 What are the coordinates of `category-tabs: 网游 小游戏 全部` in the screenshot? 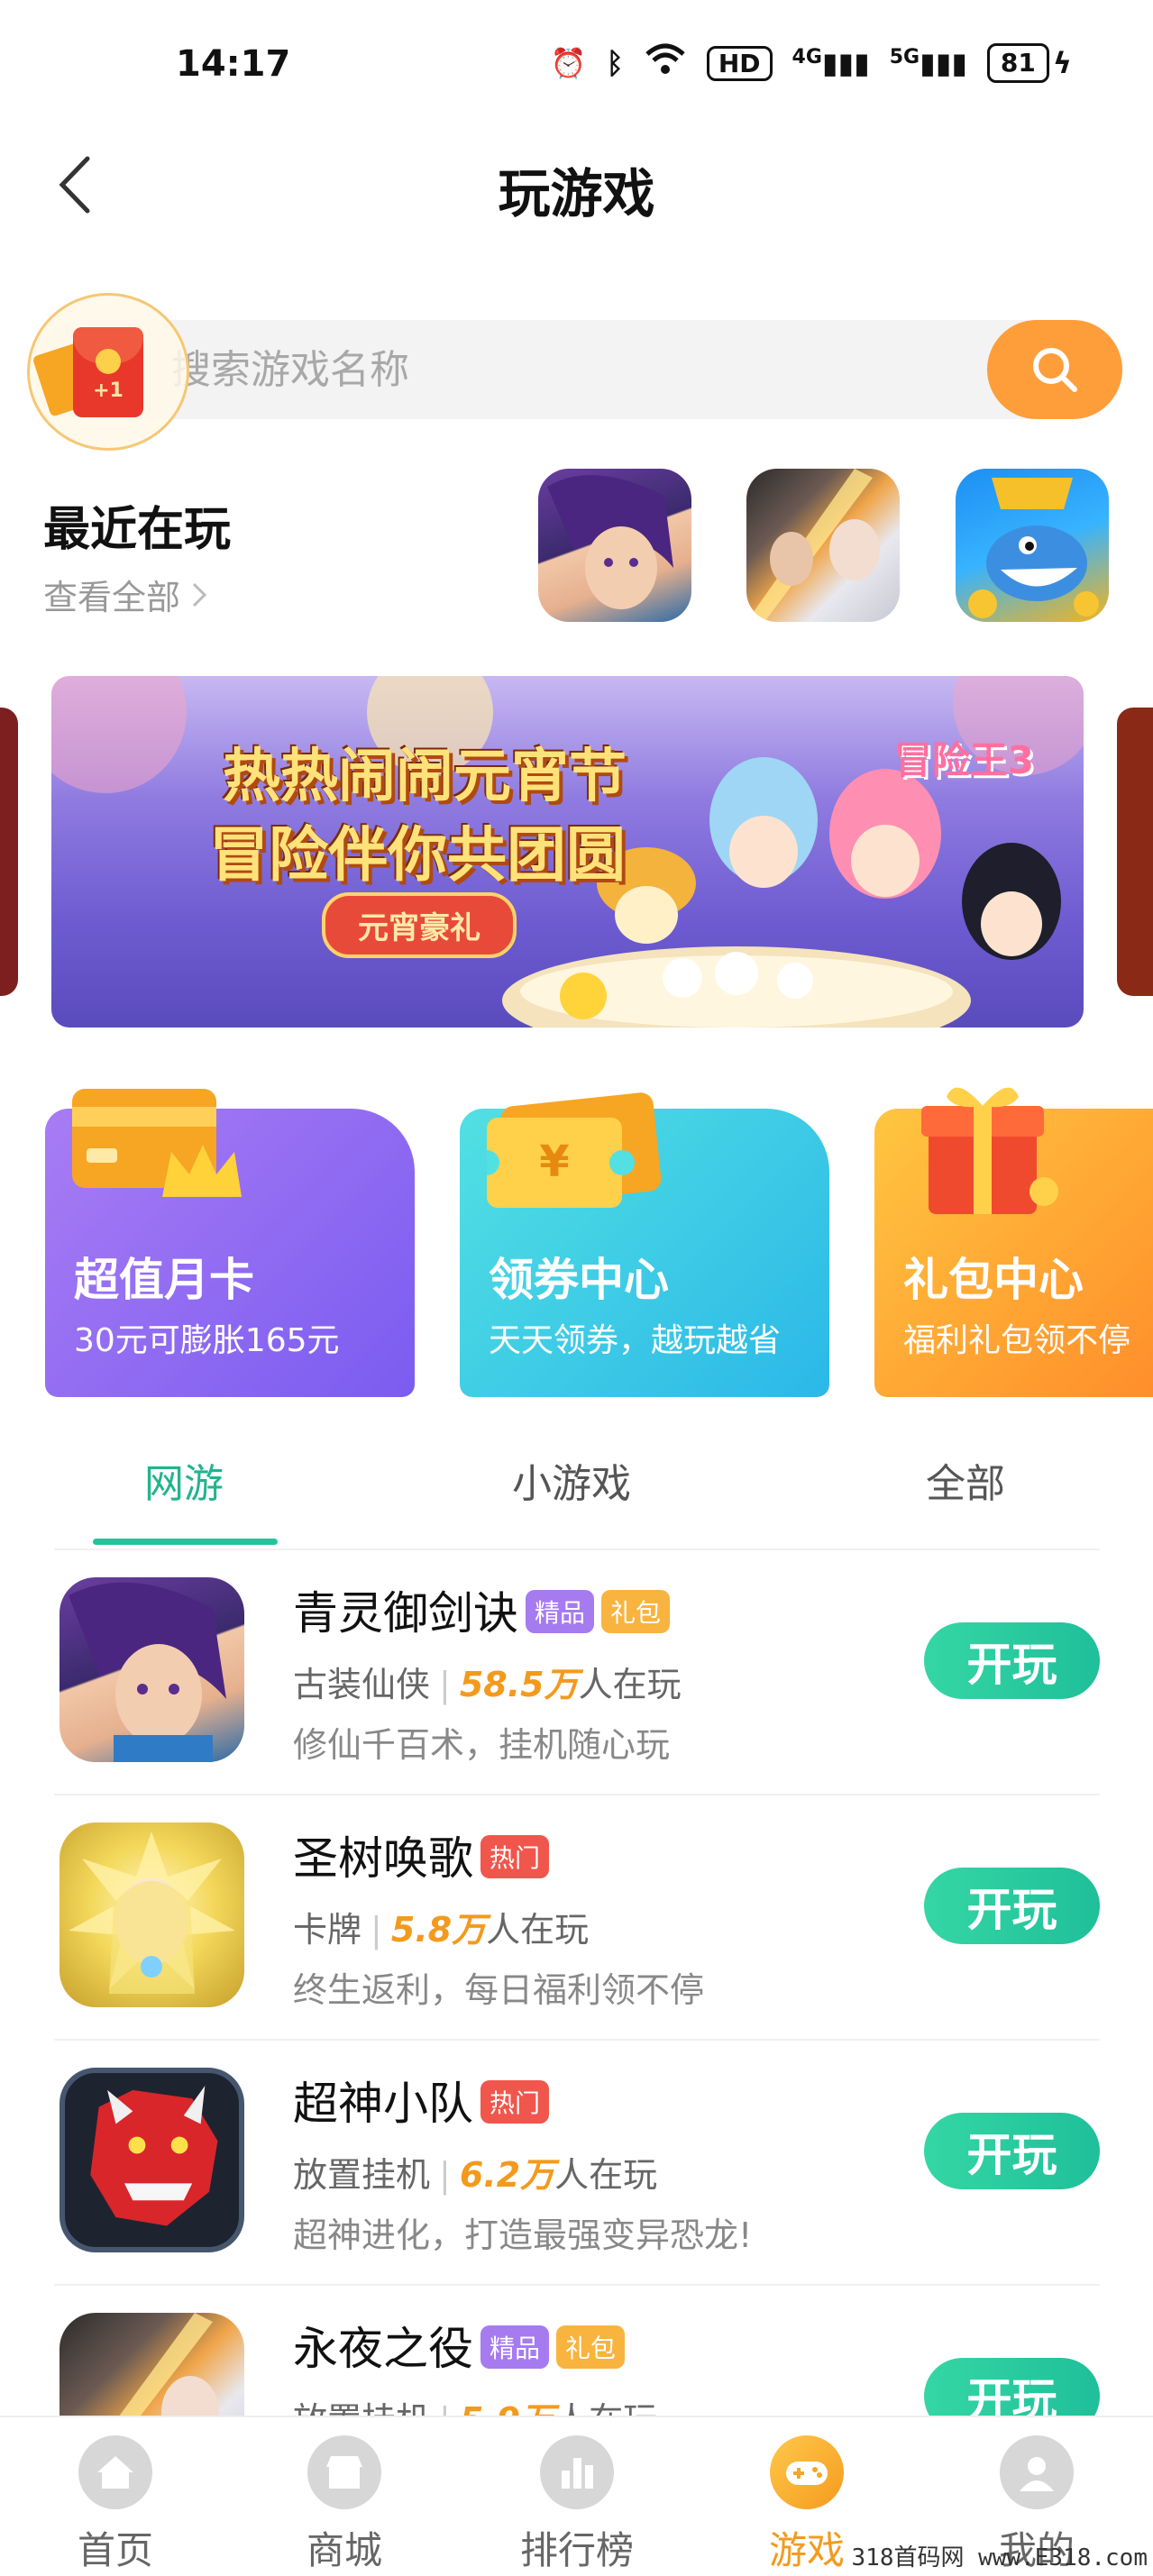 It's located at (576, 1483).